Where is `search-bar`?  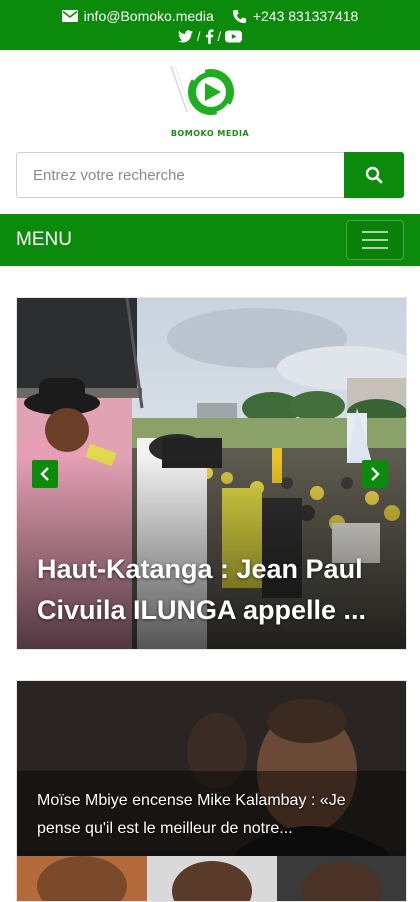 search-bar is located at coordinates (210, 175).